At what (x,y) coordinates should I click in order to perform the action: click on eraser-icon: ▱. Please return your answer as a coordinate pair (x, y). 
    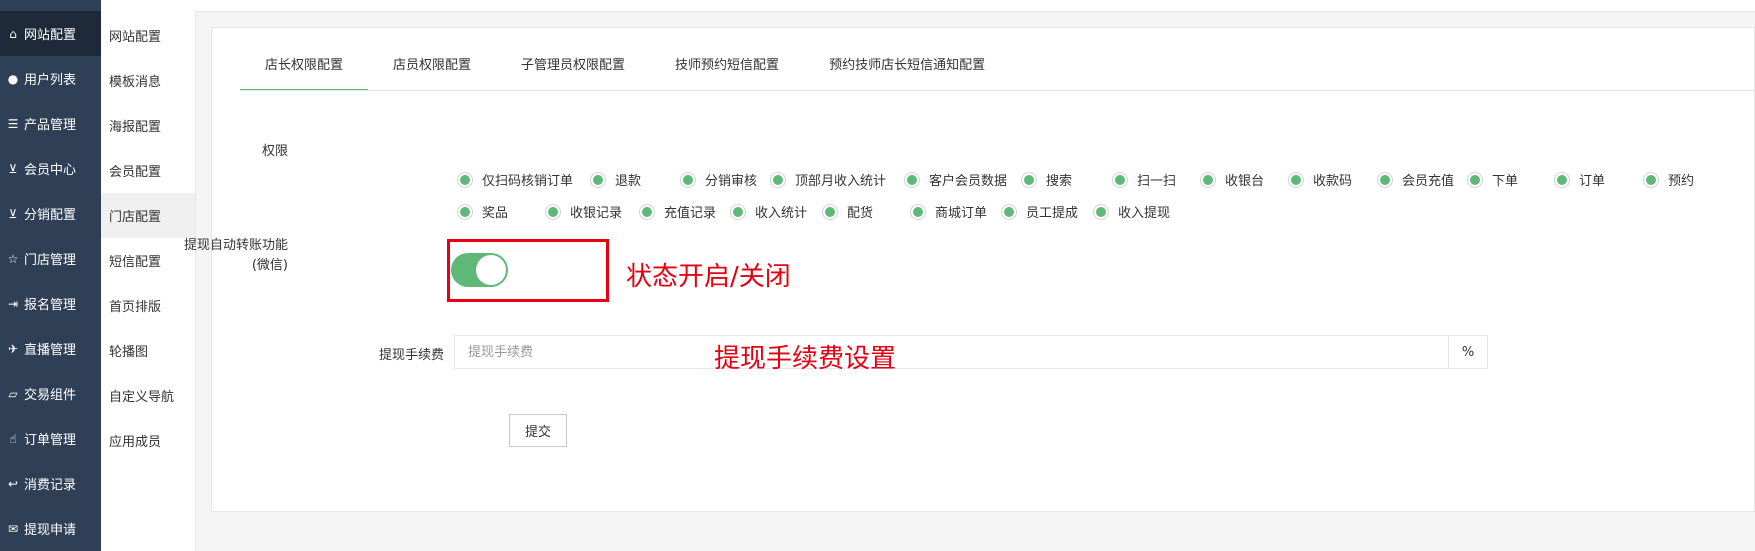
    Looking at the image, I should click on (13, 393).